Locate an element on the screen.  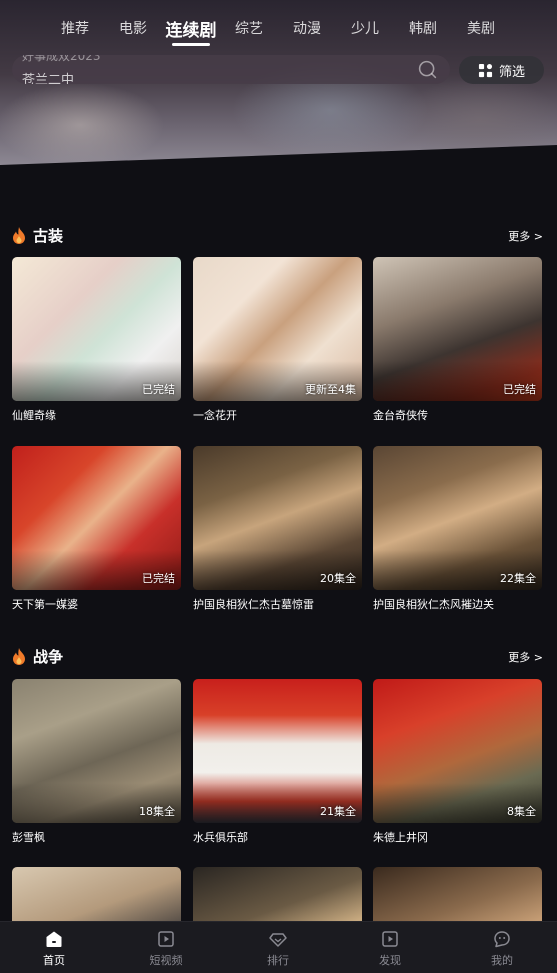
card-title: 朱德上井冈 is located at coordinates (457, 837).